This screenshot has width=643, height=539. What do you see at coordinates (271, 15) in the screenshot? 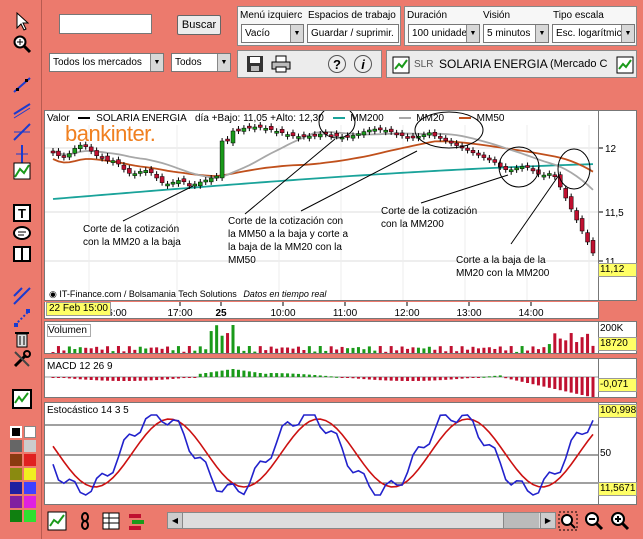
I see `menu-label: Menú izquierc` at bounding box center [271, 15].